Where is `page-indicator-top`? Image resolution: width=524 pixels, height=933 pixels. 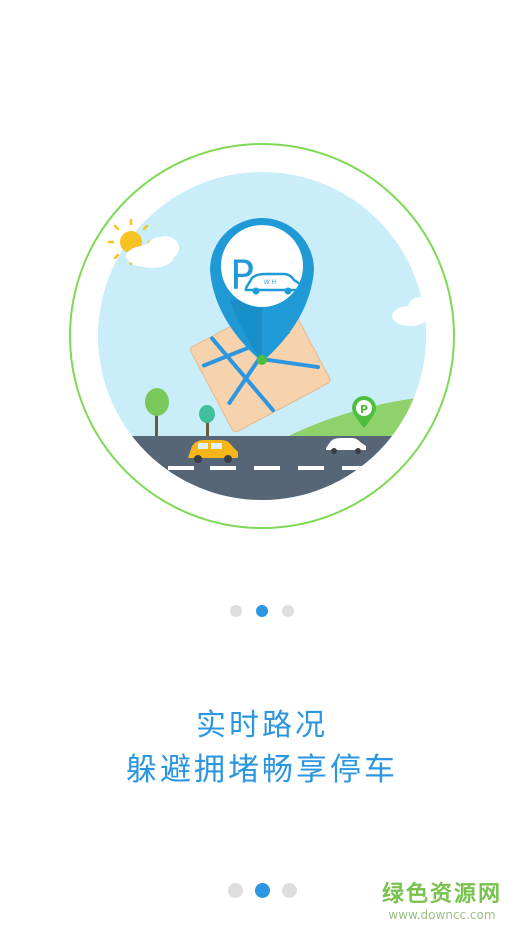
page-indicator-top is located at coordinates (262, 611).